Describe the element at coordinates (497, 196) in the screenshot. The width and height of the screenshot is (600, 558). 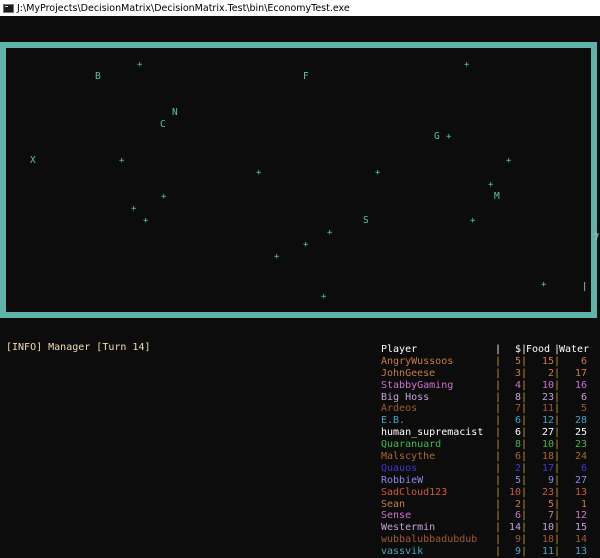
I see `map-label-m: M` at that location.